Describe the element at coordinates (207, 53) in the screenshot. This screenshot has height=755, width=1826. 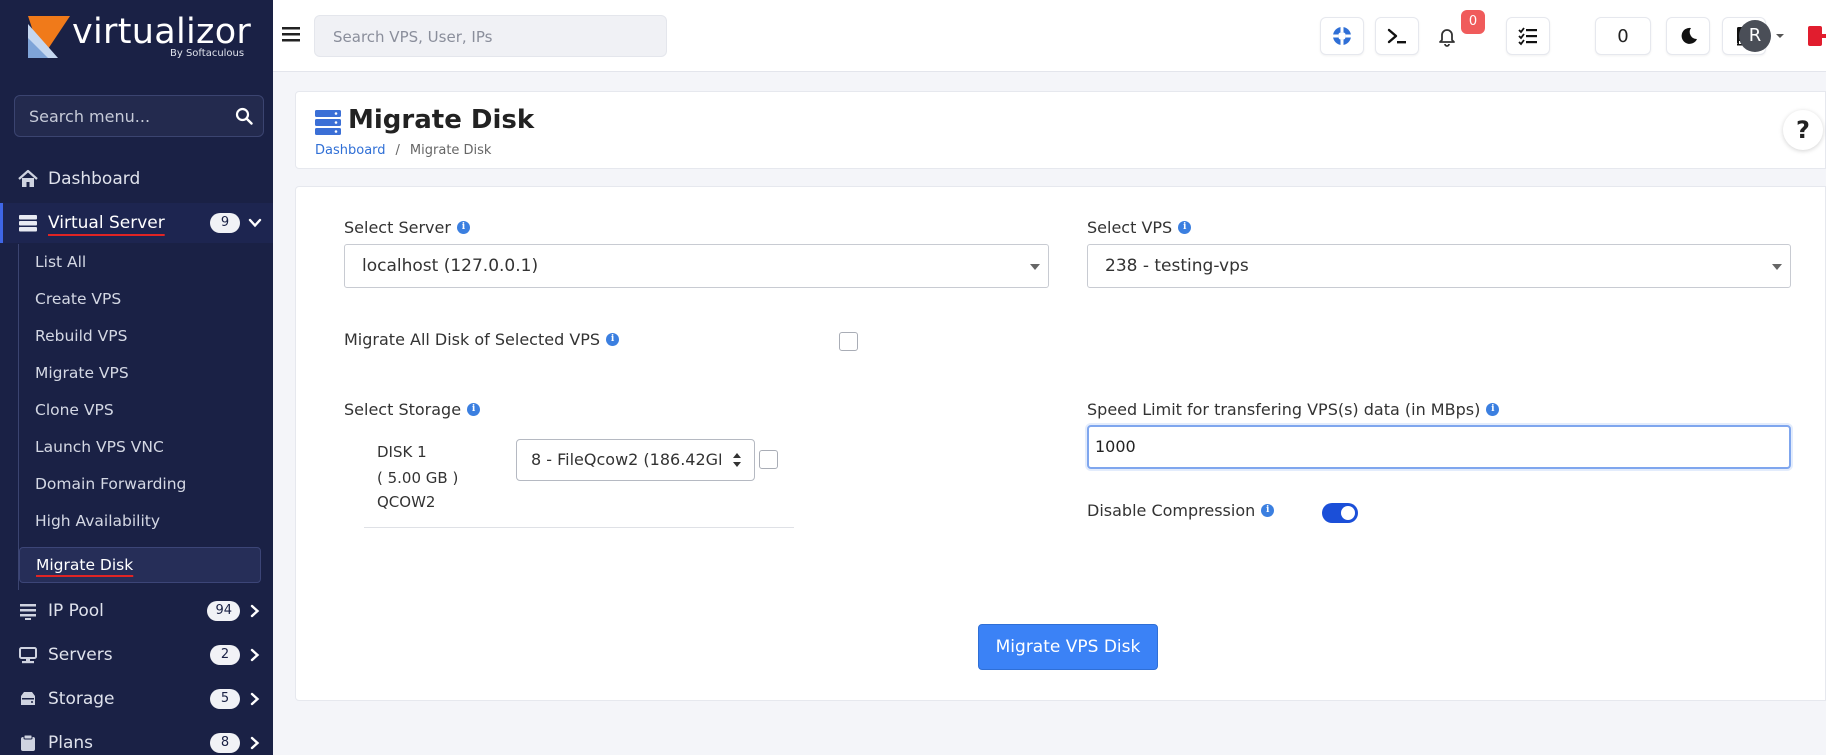
I see `brand-byline: By Softaculous` at that location.